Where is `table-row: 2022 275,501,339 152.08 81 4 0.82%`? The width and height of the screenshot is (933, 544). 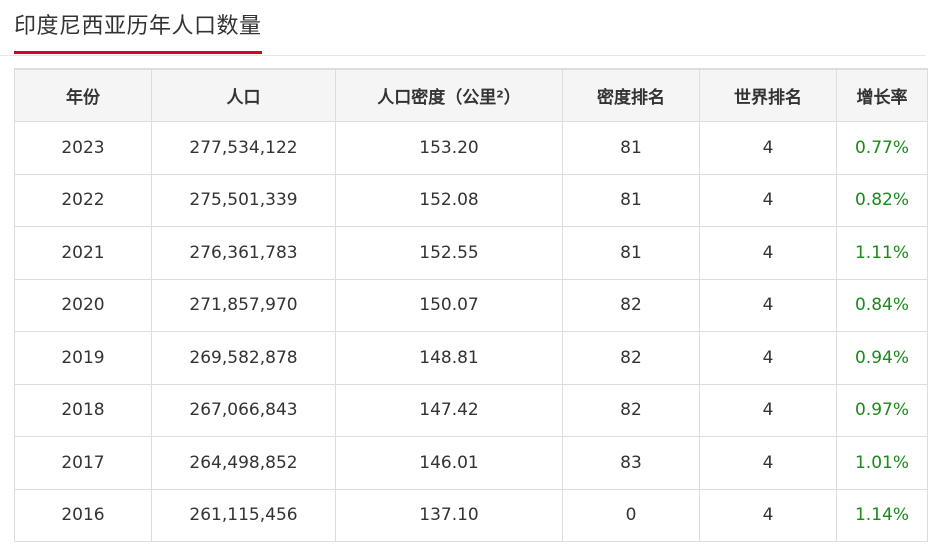
table-row: 2022 275,501,339 152.08 81 4 0.82% is located at coordinates (471, 200).